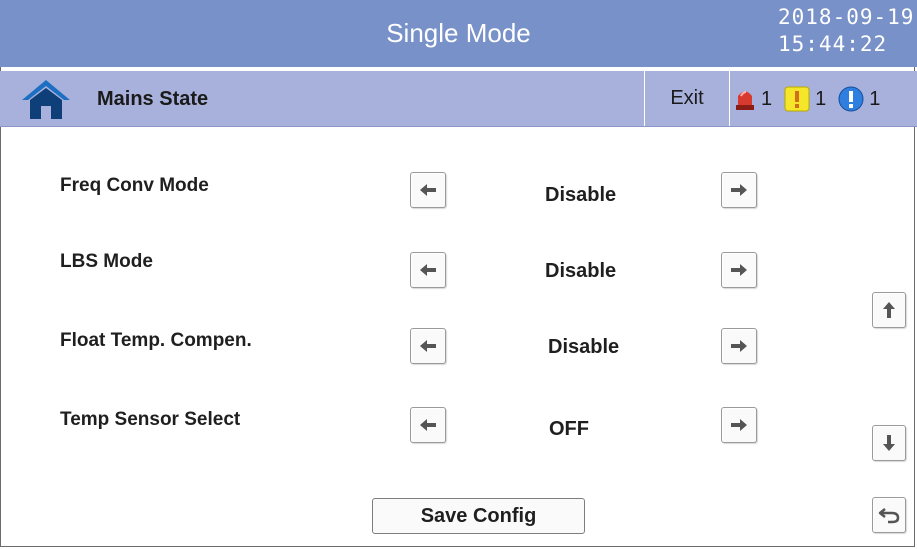 This screenshot has height=549, width=917. Describe the element at coordinates (478, 516) in the screenshot. I see `save-config-button: Save Config` at that location.